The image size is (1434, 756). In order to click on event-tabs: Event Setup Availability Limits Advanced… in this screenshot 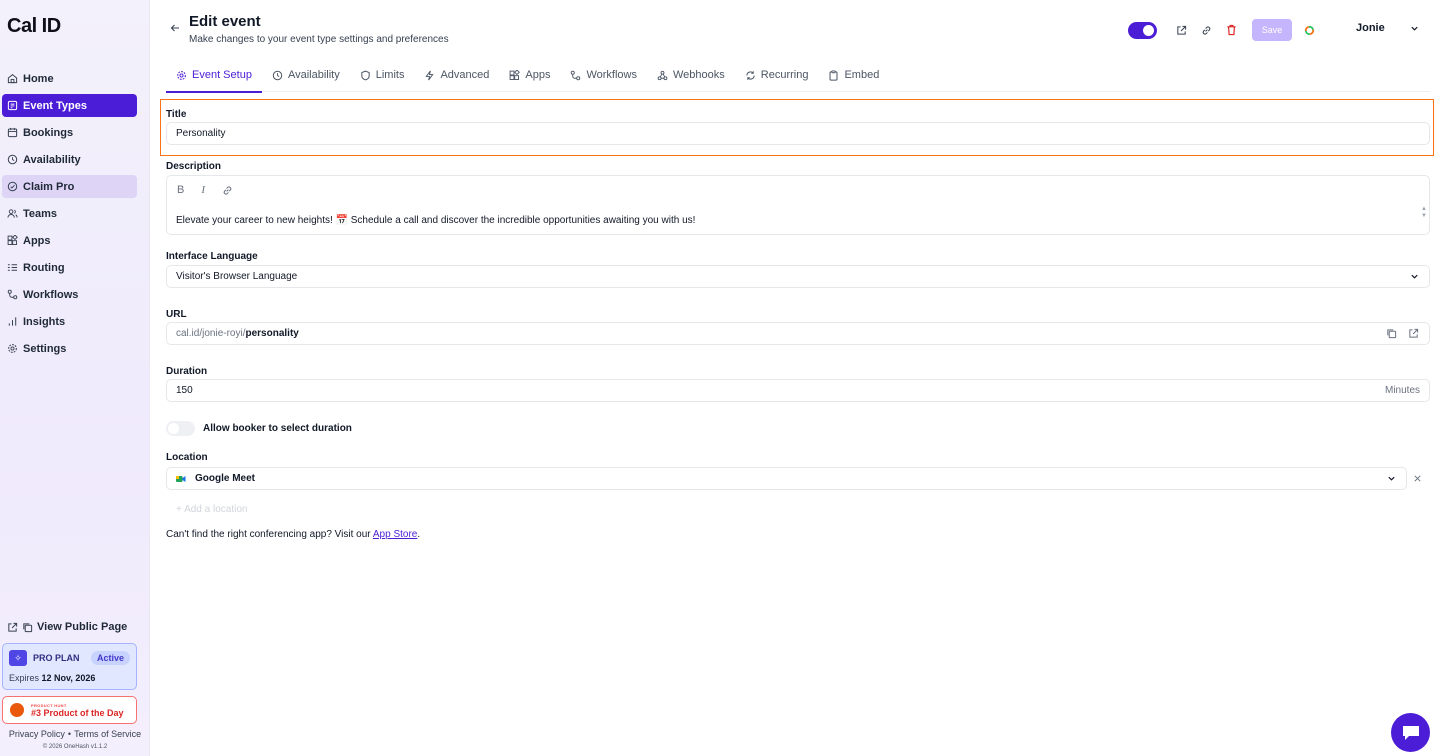, I will do `click(798, 75)`.